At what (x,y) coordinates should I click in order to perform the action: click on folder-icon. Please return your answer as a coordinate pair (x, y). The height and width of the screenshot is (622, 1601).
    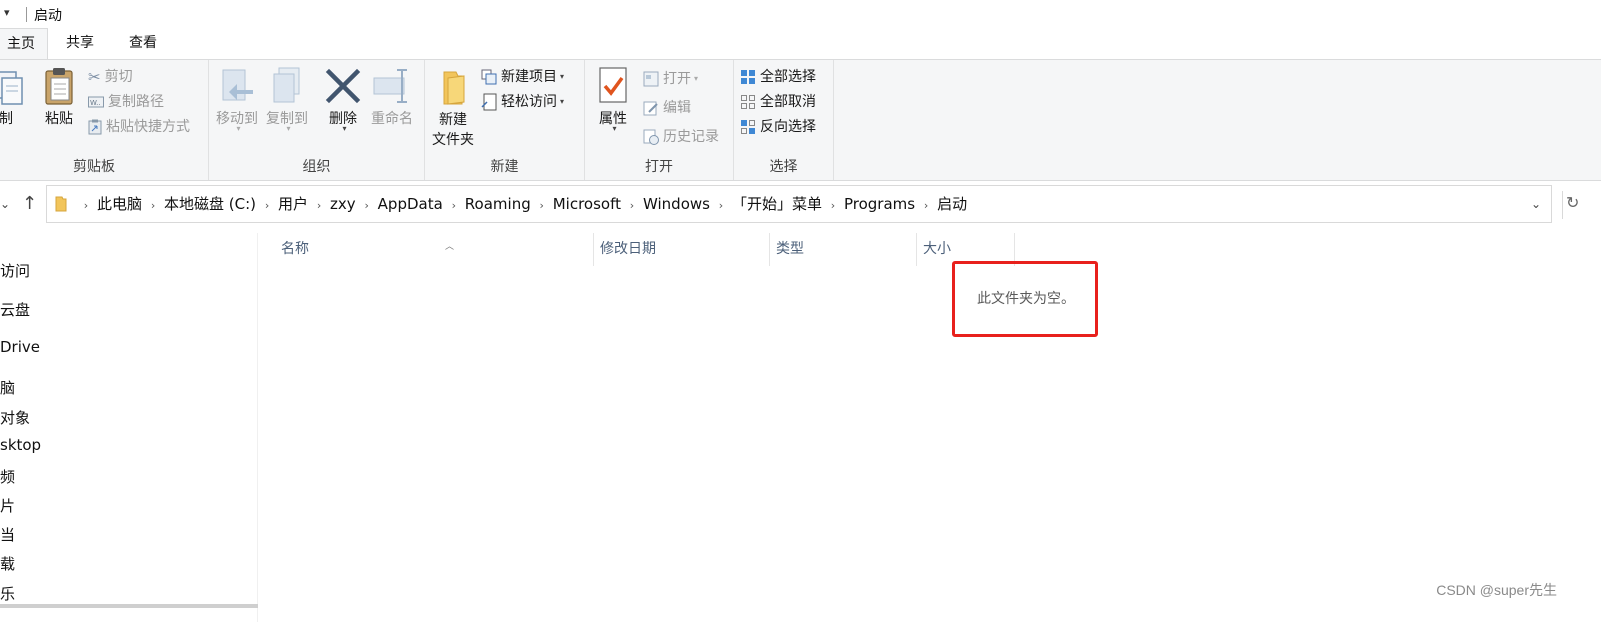
    Looking at the image, I should click on (61, 204).